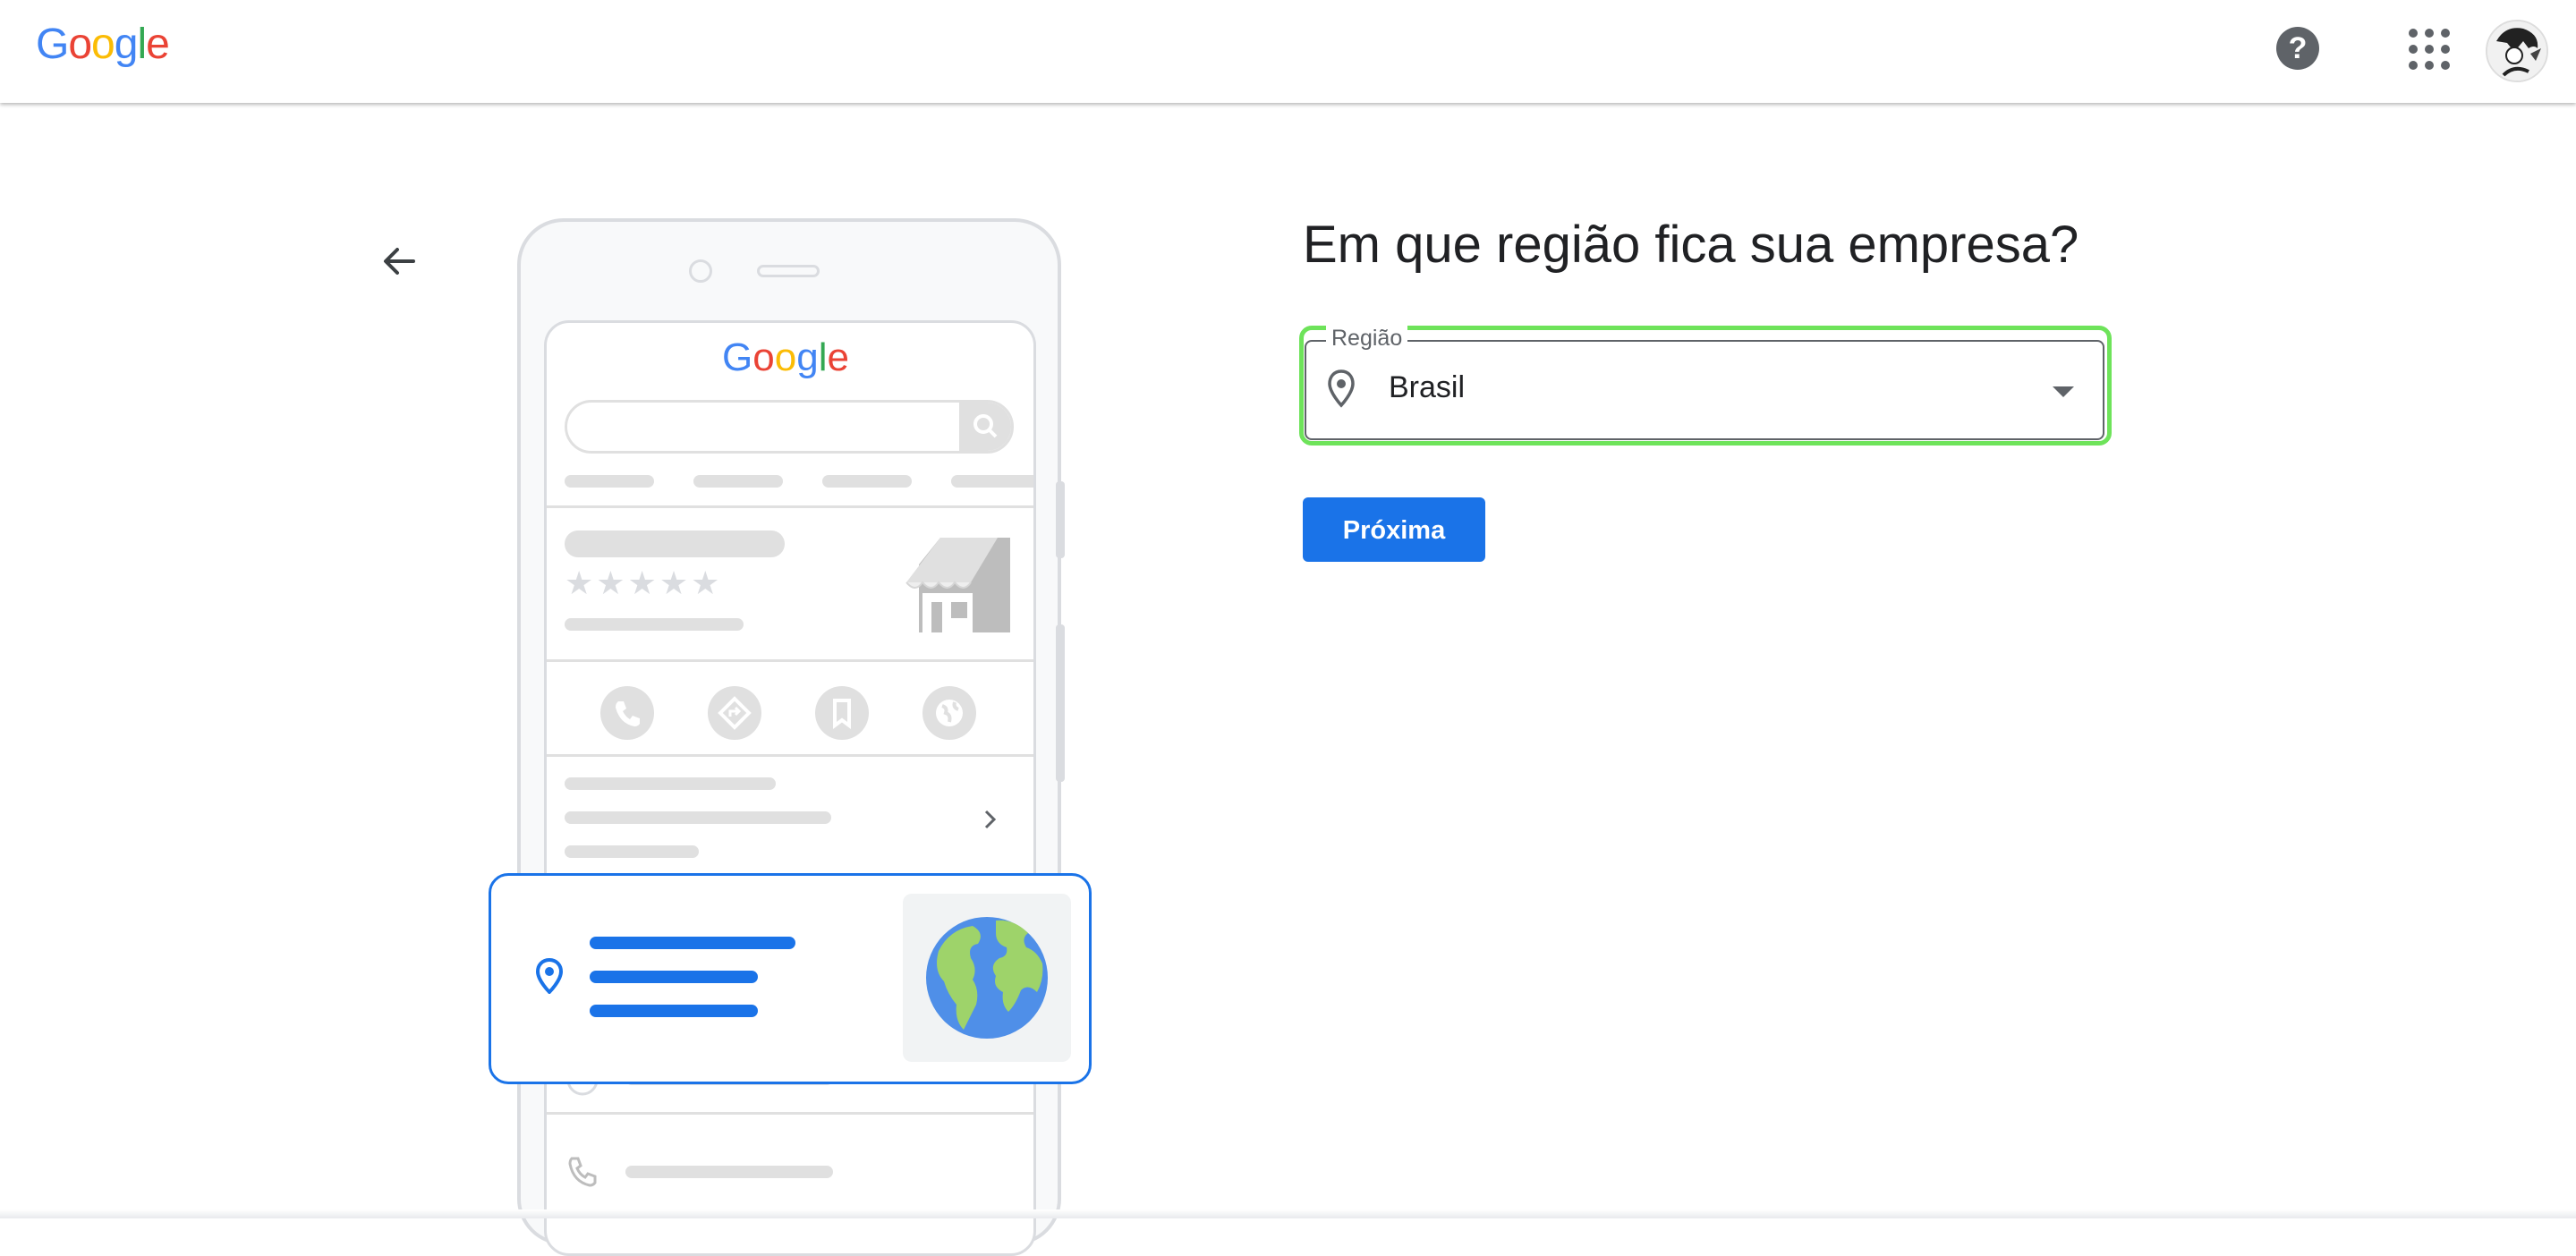  What do you see at coordinates (700, 271) in the screenshot?
I see `phone-camera` at bounding box center [700, 271].